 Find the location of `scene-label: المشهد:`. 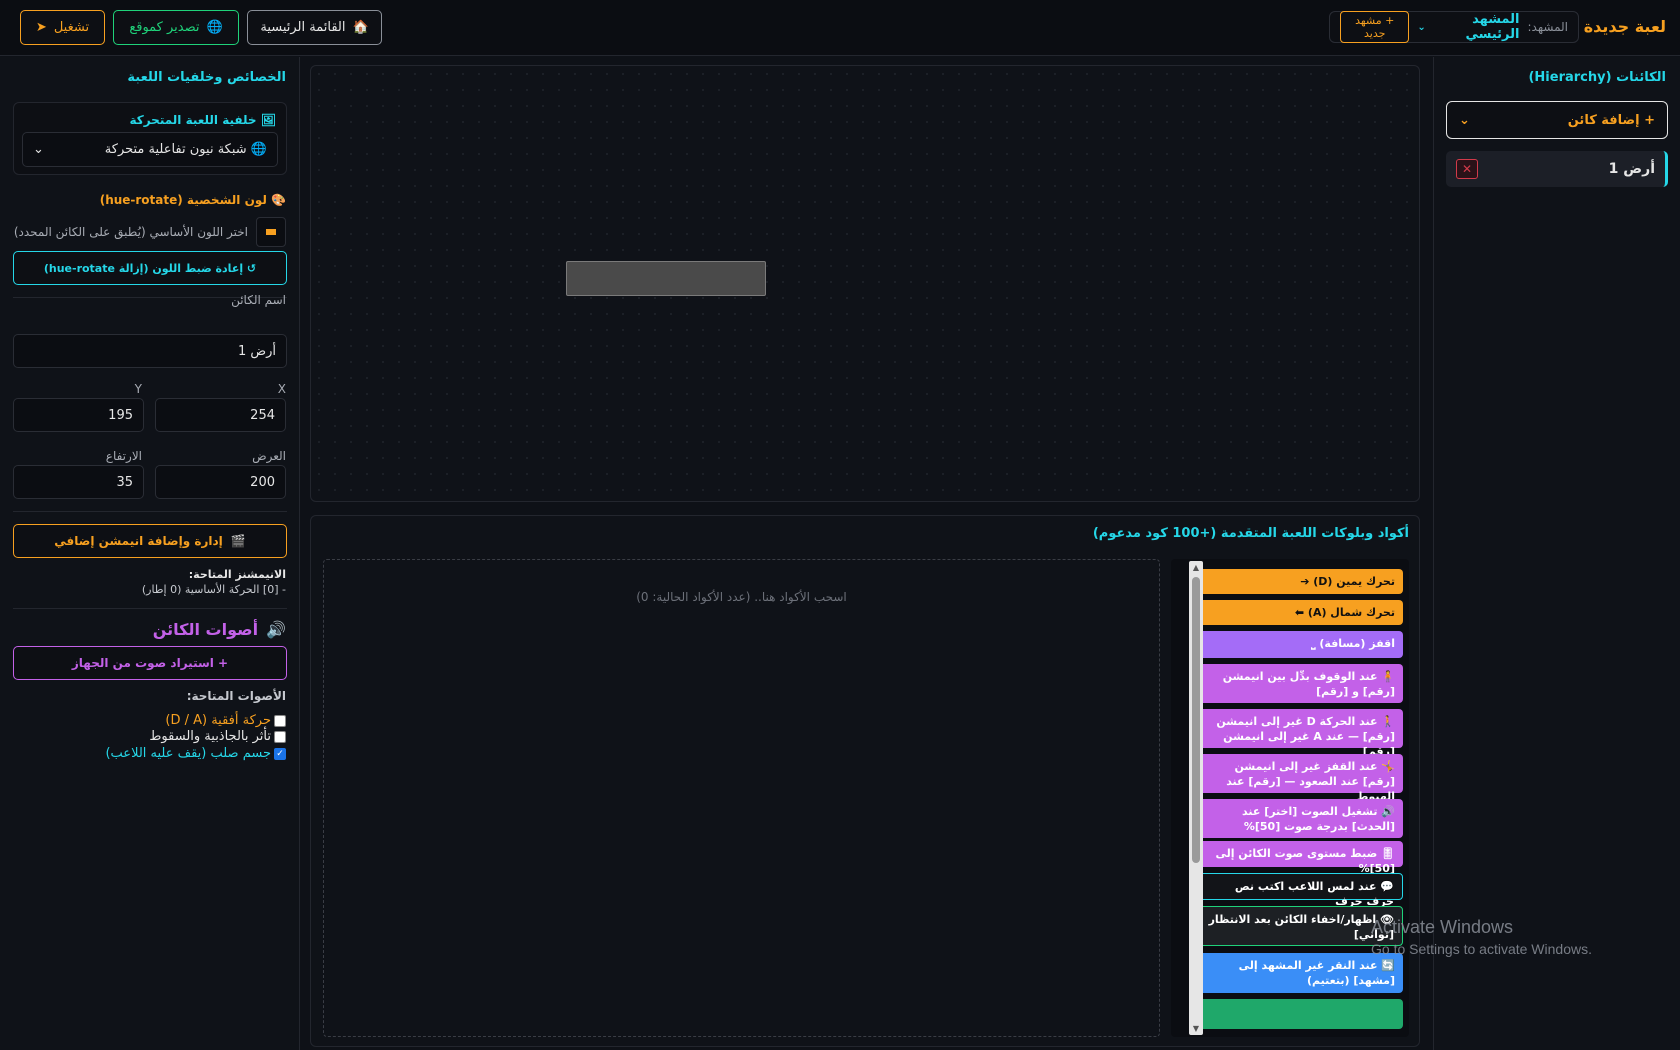

scene-label: المشهد: is located at coordinates (1547, 27).